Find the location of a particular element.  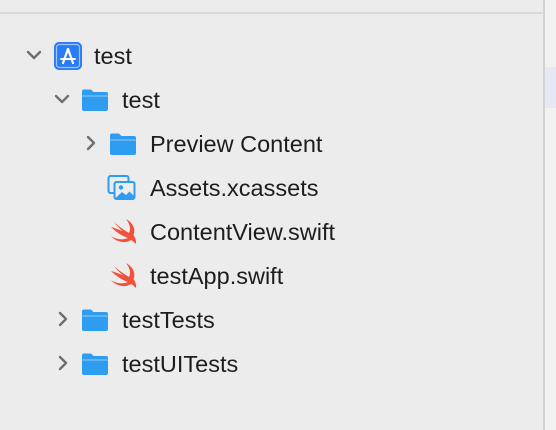

navigator-row-contentview-swift: ContentView.swift is located at coordinates (271, 232).